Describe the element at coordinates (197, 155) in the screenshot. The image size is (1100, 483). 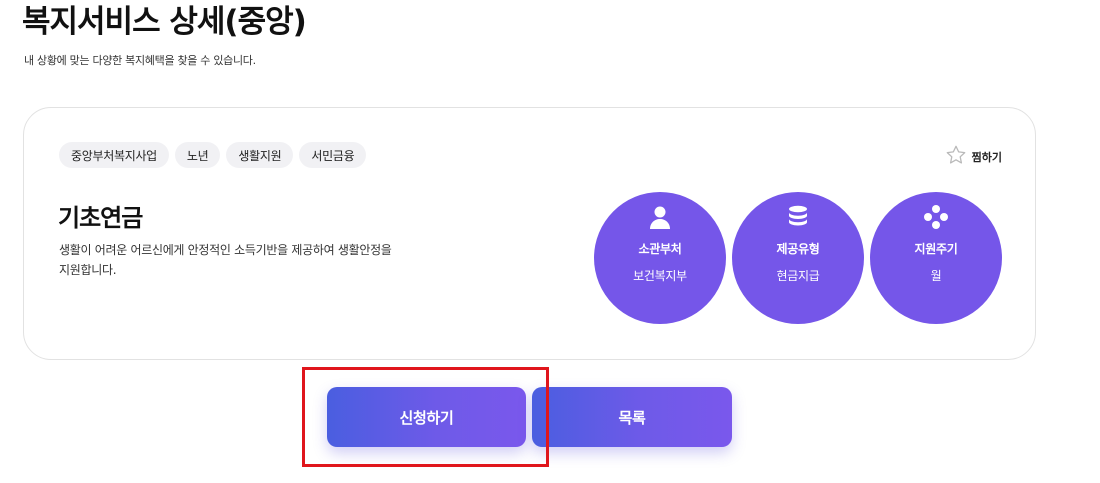
I see `tag-elderly: 노년` at that location.